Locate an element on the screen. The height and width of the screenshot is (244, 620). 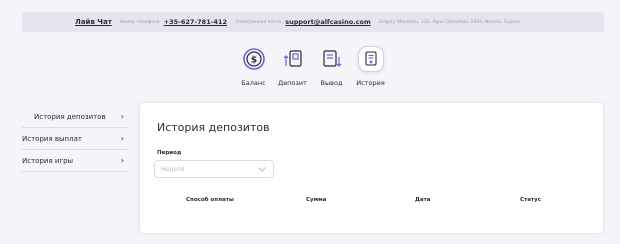
sidebar-item-deposits: История депозитов › is located at coordinates (75, 117).